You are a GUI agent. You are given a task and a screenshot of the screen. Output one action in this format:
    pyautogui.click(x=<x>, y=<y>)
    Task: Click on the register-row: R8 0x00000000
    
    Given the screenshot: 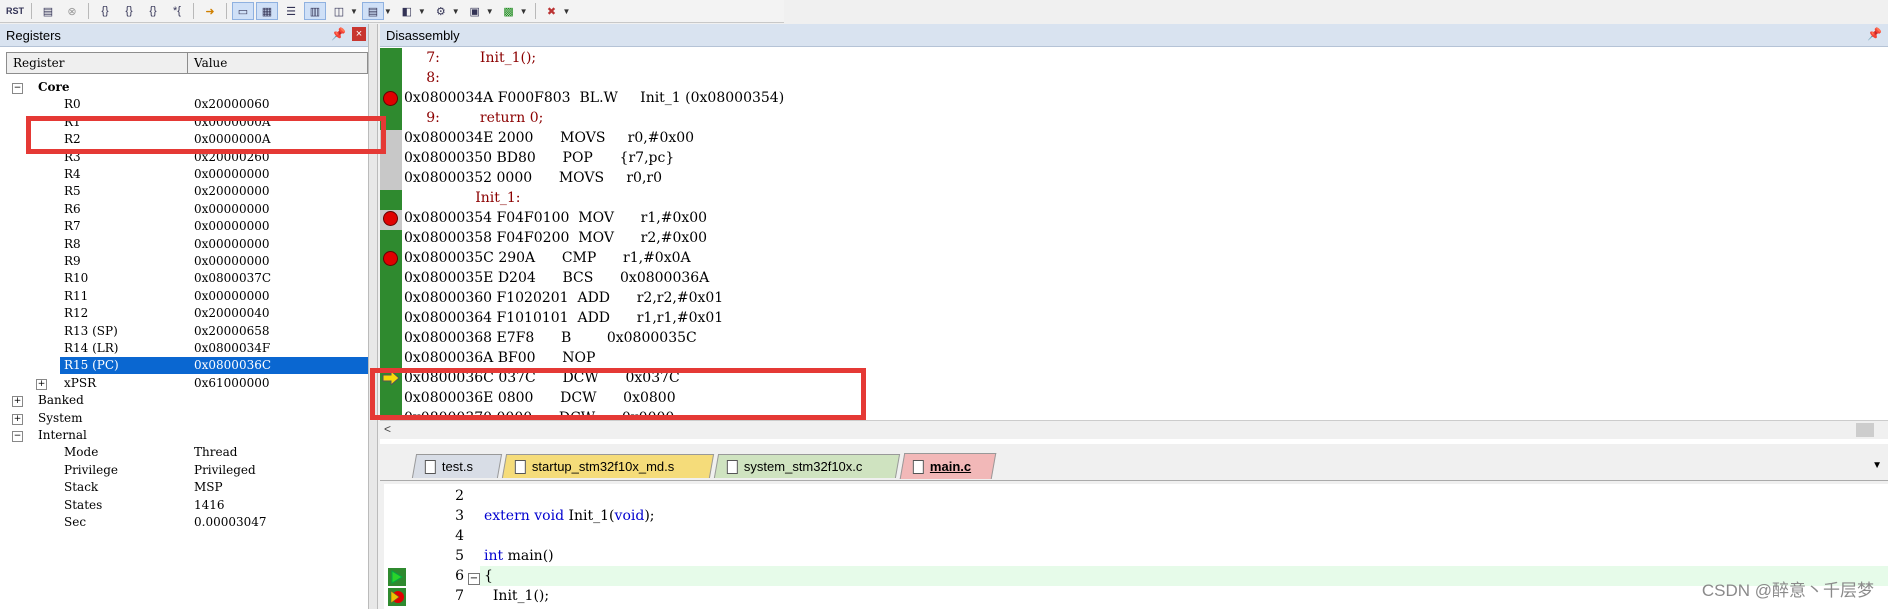 What is the action you would take?
    pyautogui.click(x=214, y=244)
    